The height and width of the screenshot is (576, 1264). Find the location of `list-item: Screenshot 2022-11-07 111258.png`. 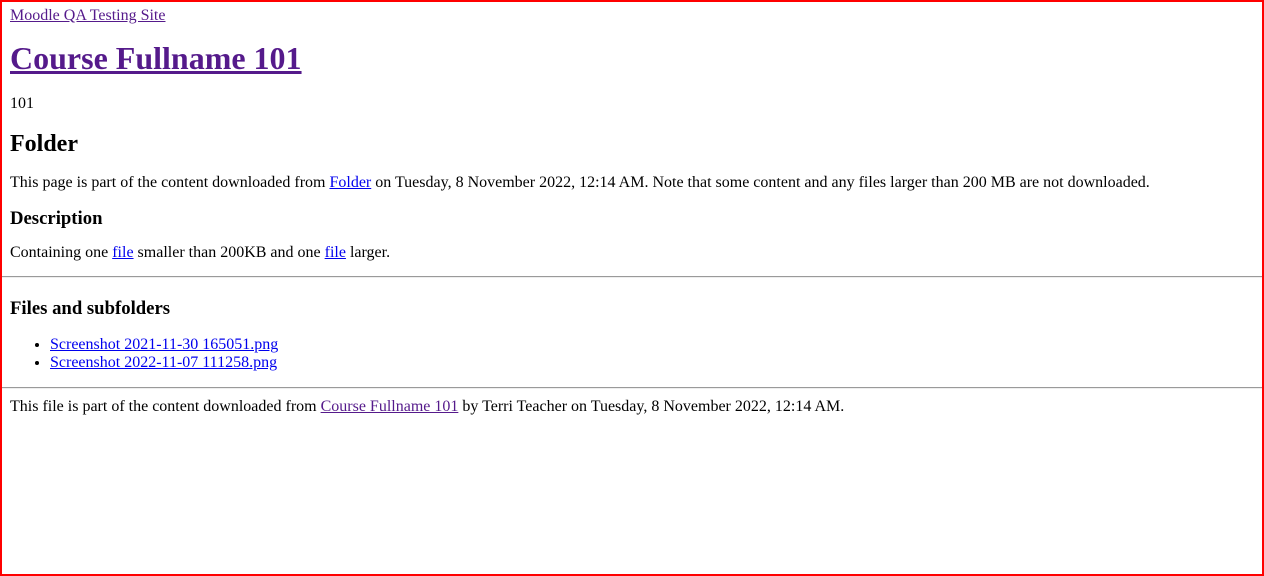

list-item: Screenshot 2022-11-07 111258.png is located at coordinates (656, 363).